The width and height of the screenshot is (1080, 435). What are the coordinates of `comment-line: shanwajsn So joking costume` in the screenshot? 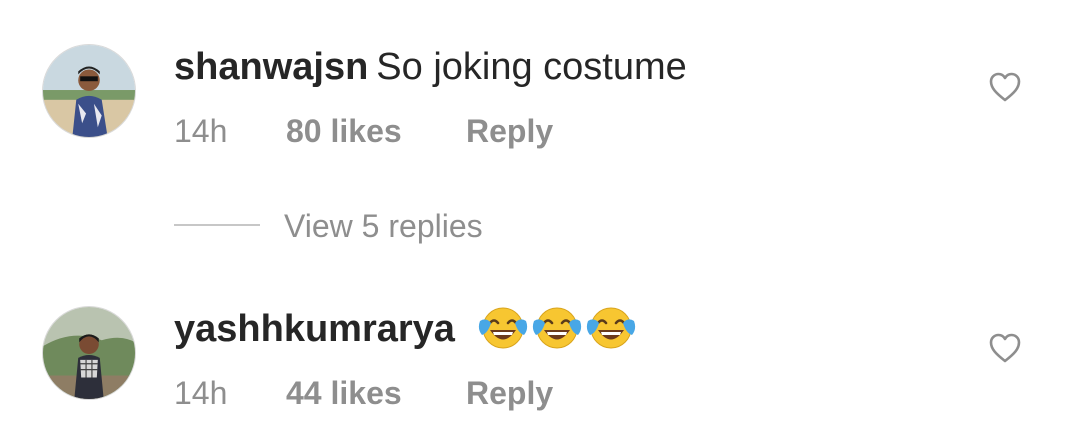 It's located at (430, 67).